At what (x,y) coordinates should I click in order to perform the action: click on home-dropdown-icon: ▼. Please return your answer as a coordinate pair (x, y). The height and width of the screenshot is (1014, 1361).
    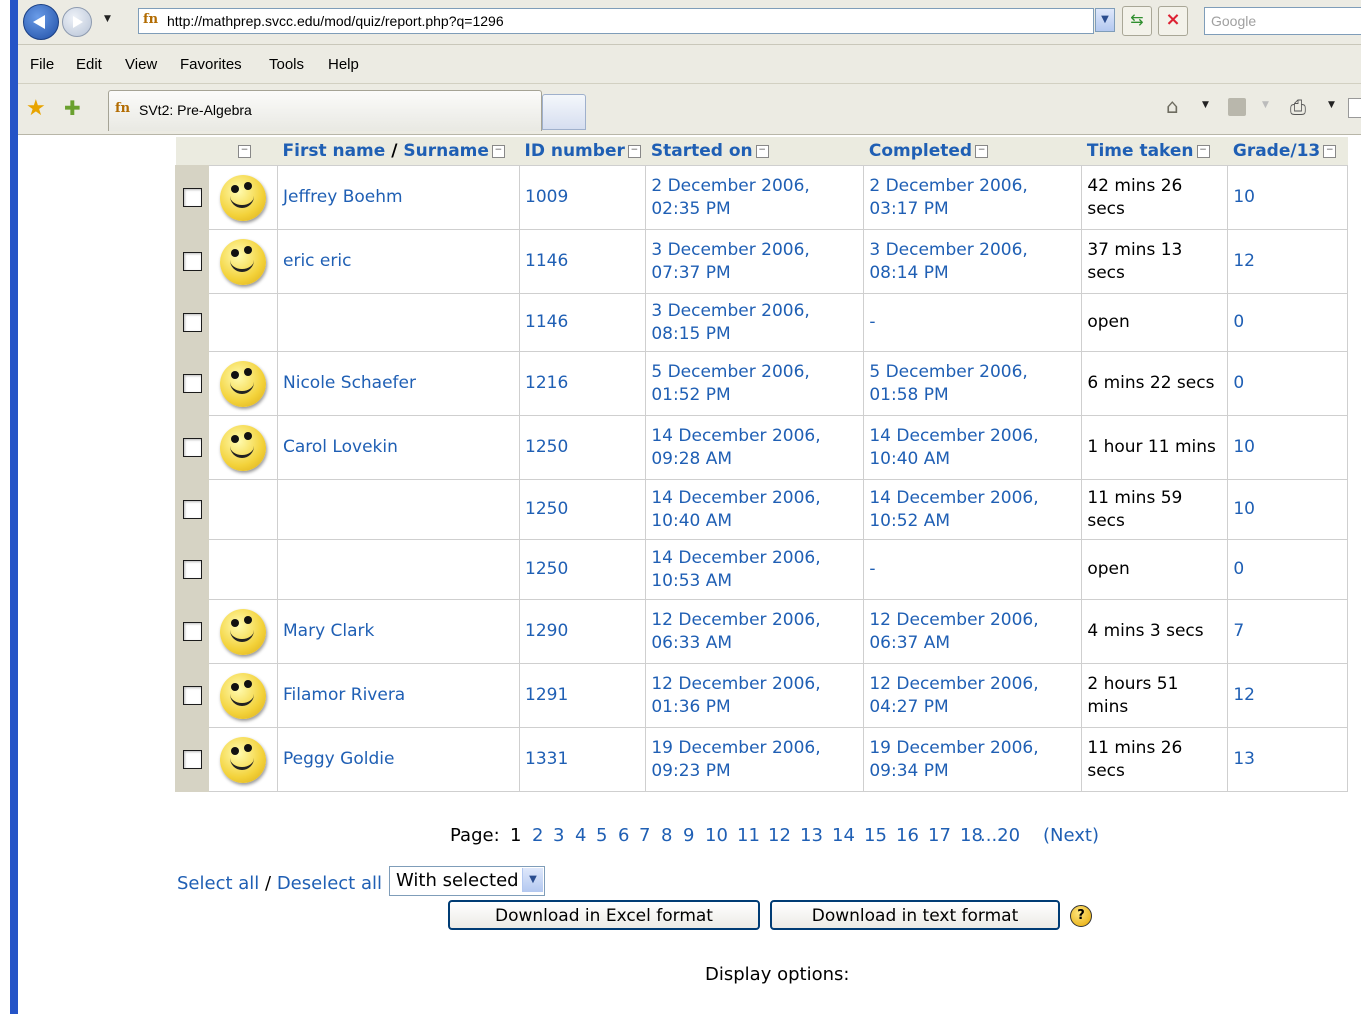
    Looking at the image, I should click on (1205, 105).